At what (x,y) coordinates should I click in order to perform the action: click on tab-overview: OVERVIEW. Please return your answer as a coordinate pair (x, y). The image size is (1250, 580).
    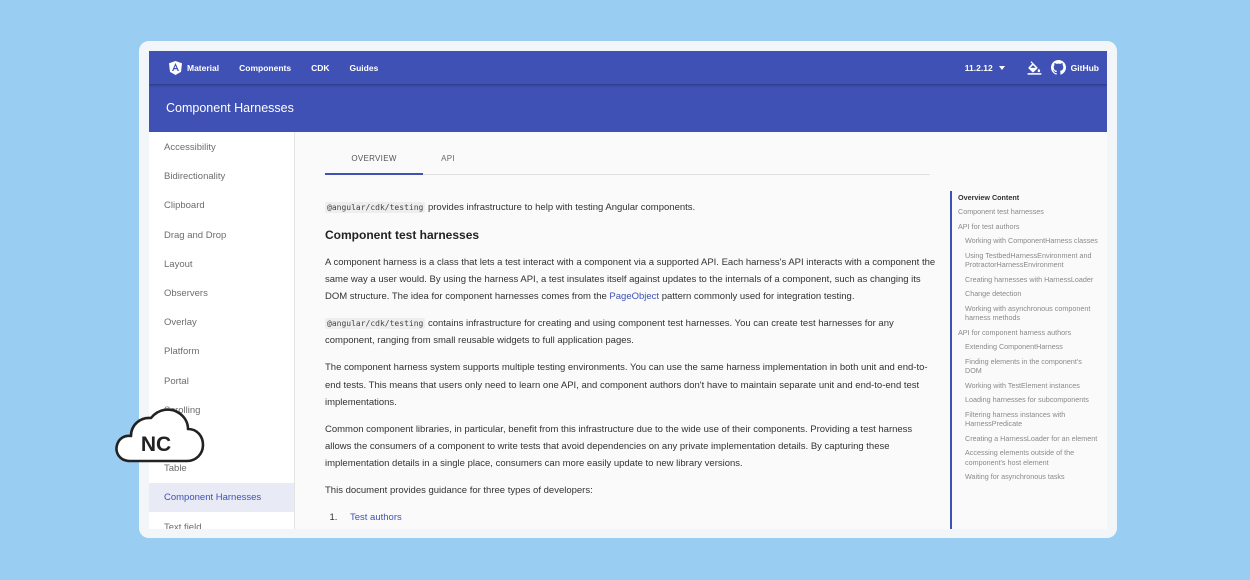
    Looking at the image, I should click on (374, 159).